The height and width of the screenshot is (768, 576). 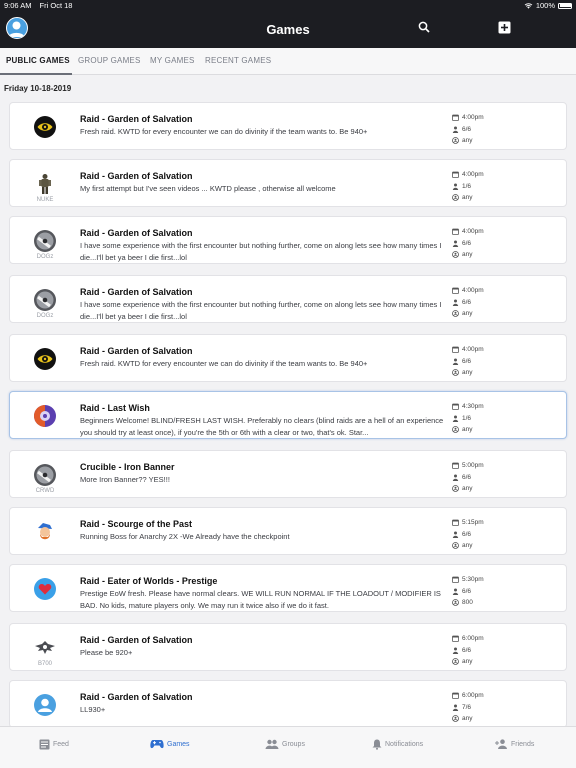 What do you see at coordinates (468, 534) in the screenshot?
I see `game-meta: 5:15pm 6/6 any` at bounding box center [468, 534].